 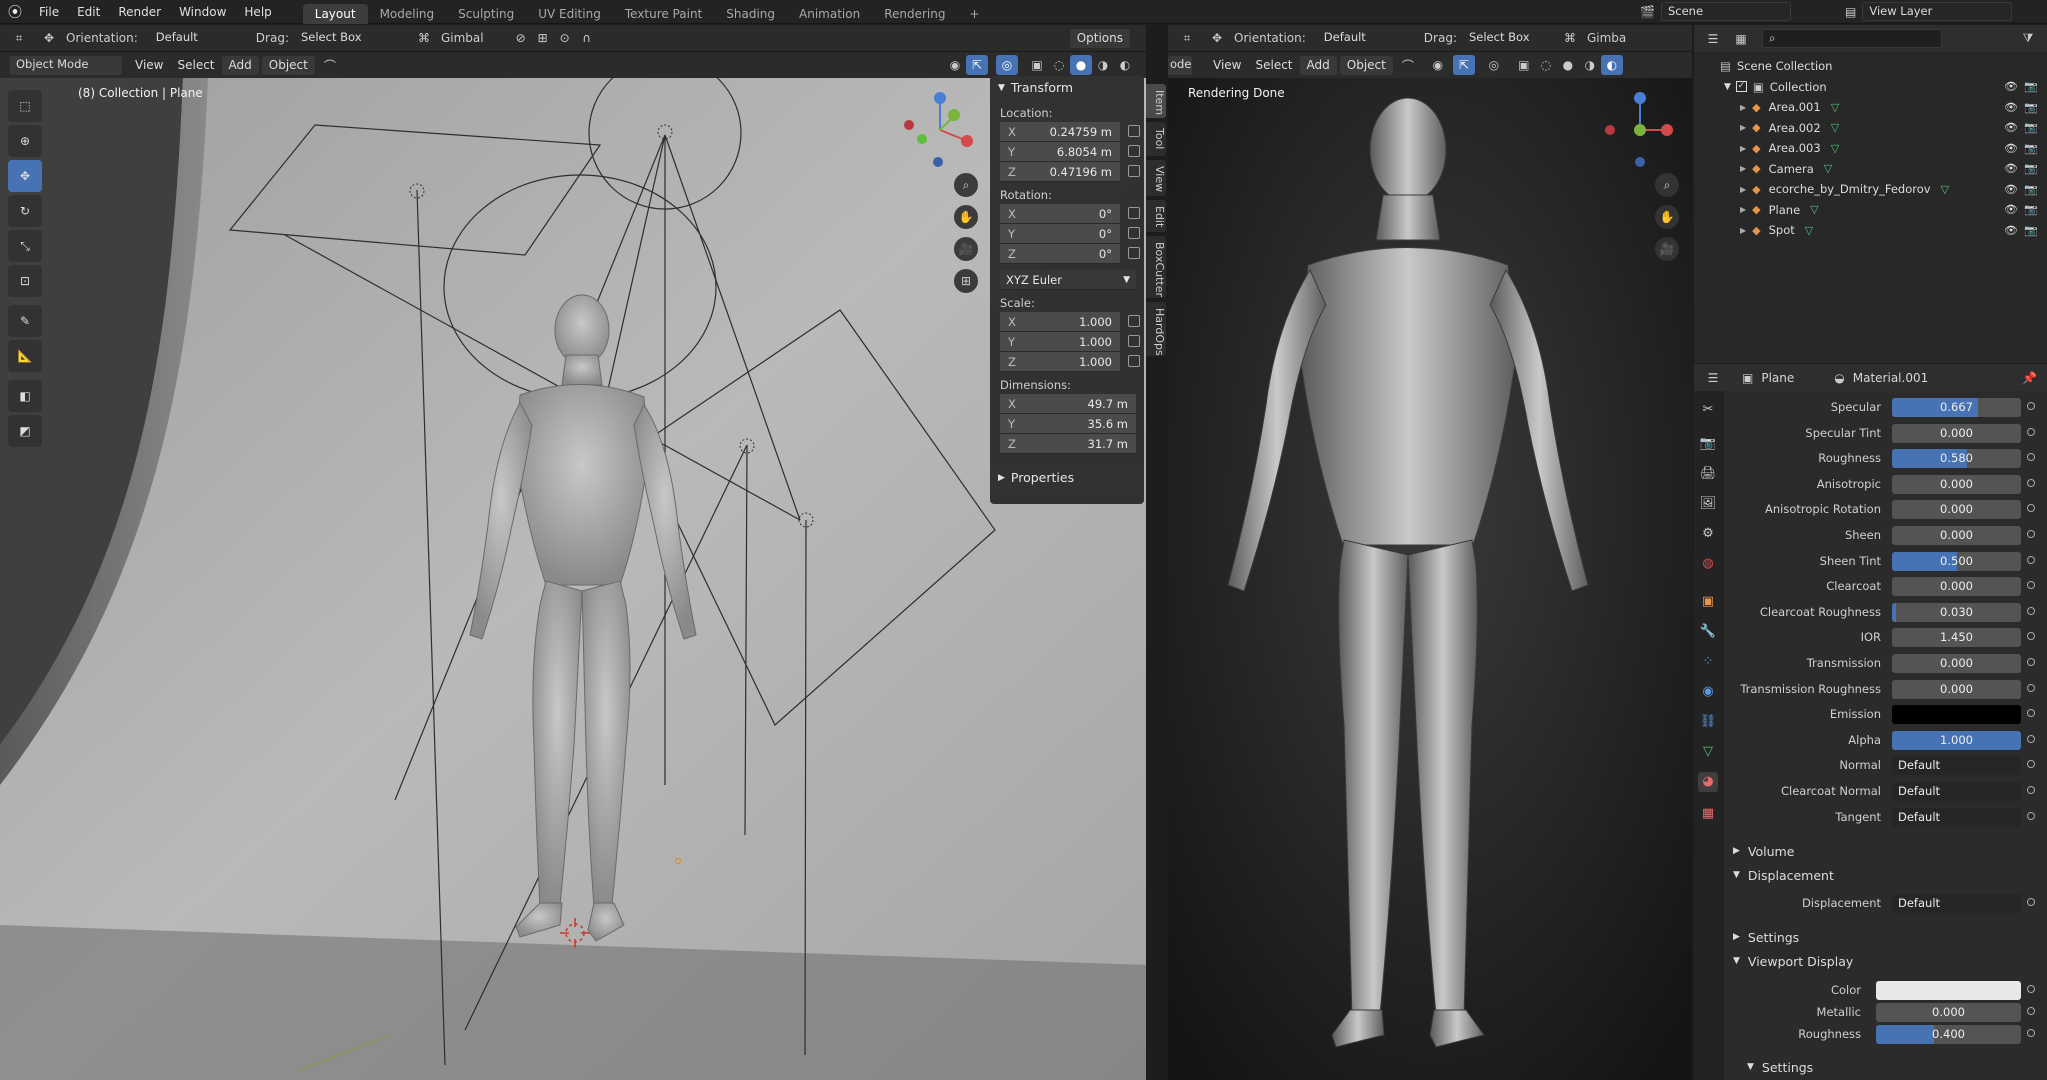 I want to click on tab-texture-paint: Texture Paint, so click(x=663, y=14).